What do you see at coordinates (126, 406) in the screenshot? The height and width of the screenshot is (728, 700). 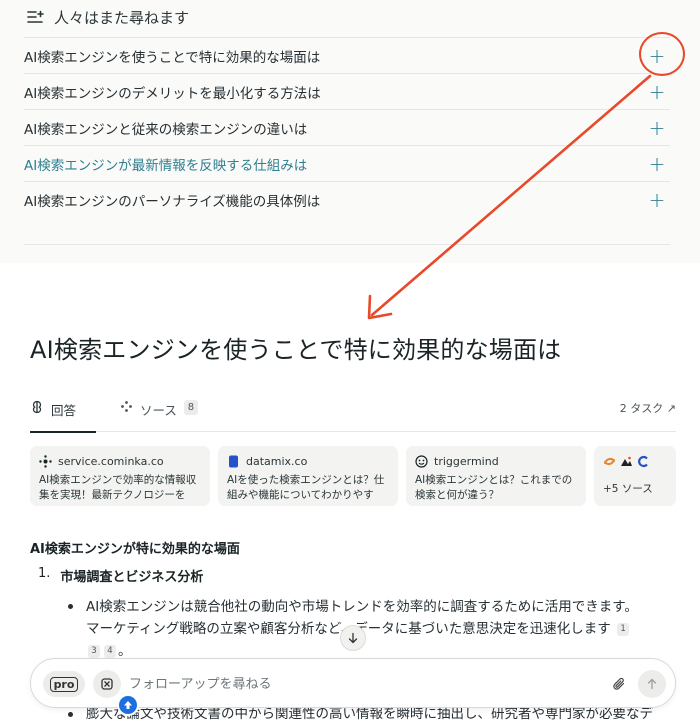 I see `sources-icon` at bounding box center [126, 406].